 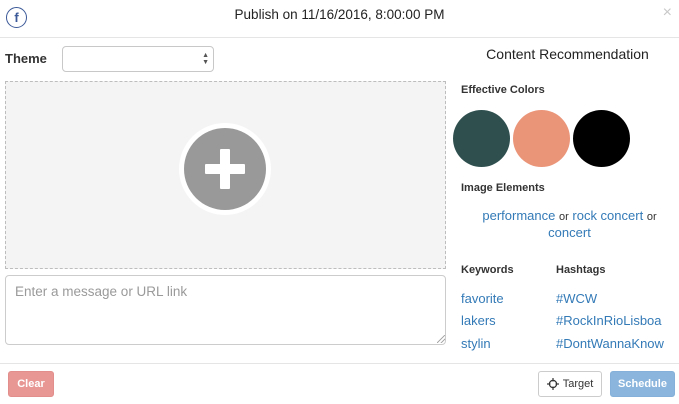 I want to click on hashtag-link: #DontWannaKnow, so click(x=610, y=343).